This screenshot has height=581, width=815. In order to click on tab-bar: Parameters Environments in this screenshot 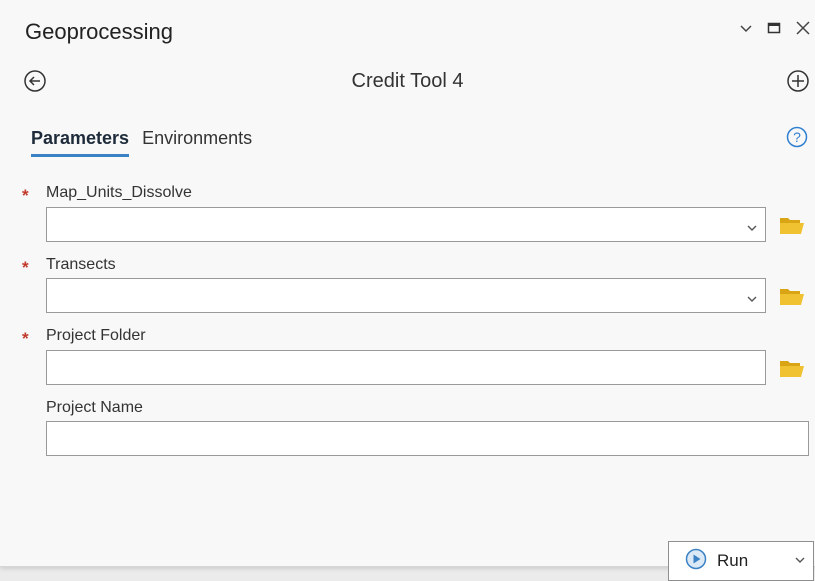, I will do `click(141, 142)`.